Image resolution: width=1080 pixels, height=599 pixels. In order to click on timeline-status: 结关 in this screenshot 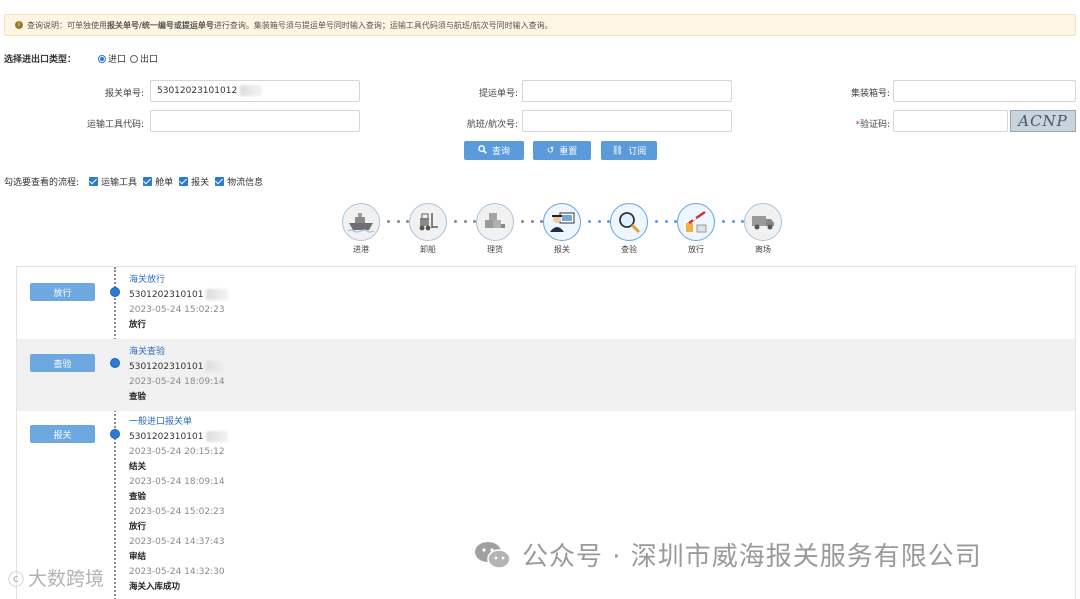, I will do `click(138, 467)`.